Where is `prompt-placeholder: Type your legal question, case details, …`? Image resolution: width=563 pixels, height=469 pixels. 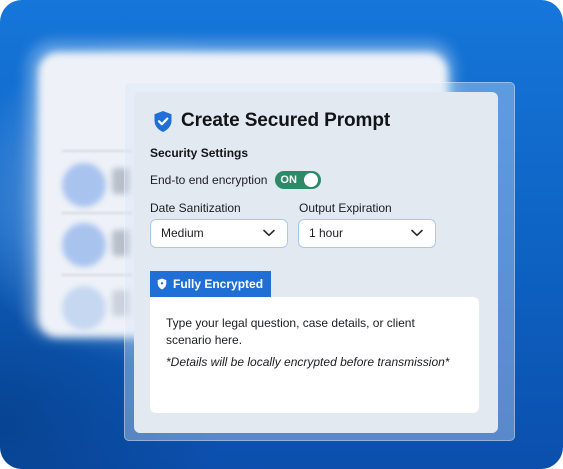
prompt-placeholder: Type your legal question, case details, … is located at coordinates (290, 331).